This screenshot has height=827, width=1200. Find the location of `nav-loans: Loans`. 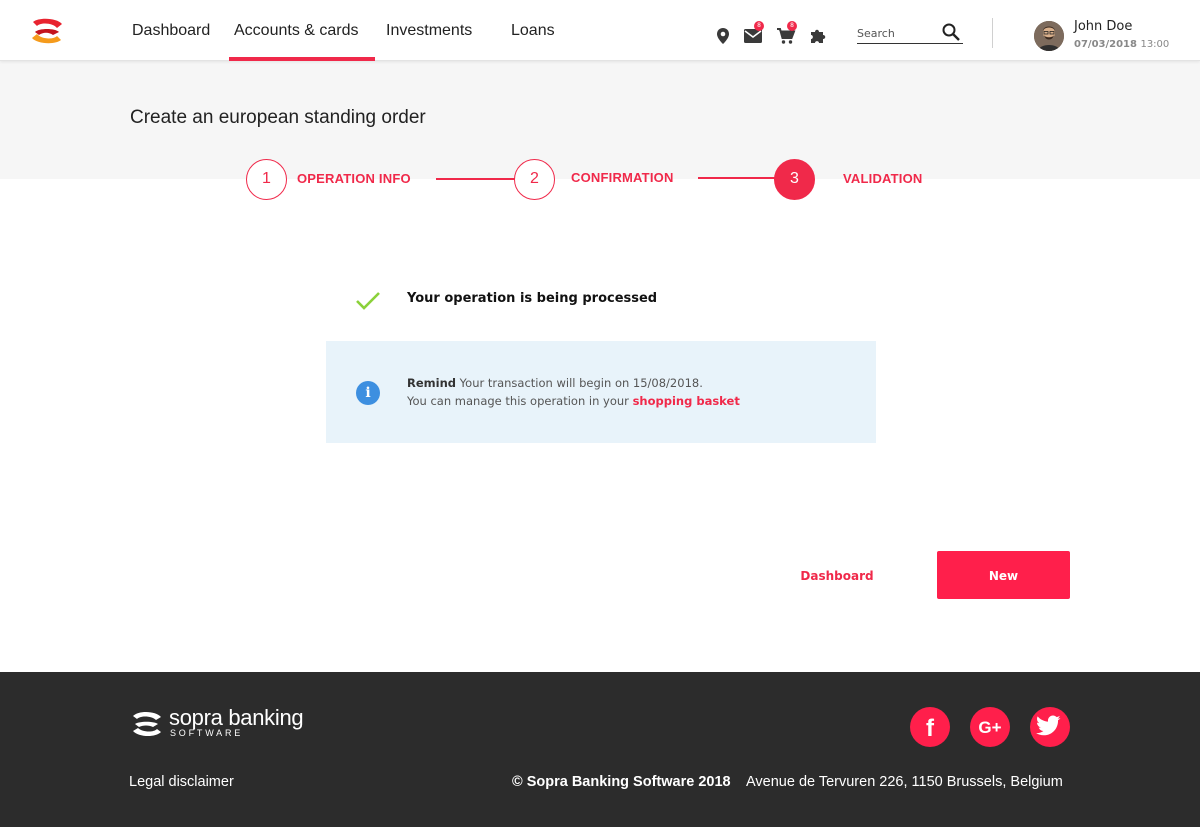

nav-loans: Loans is located at coordinates (533, 31).